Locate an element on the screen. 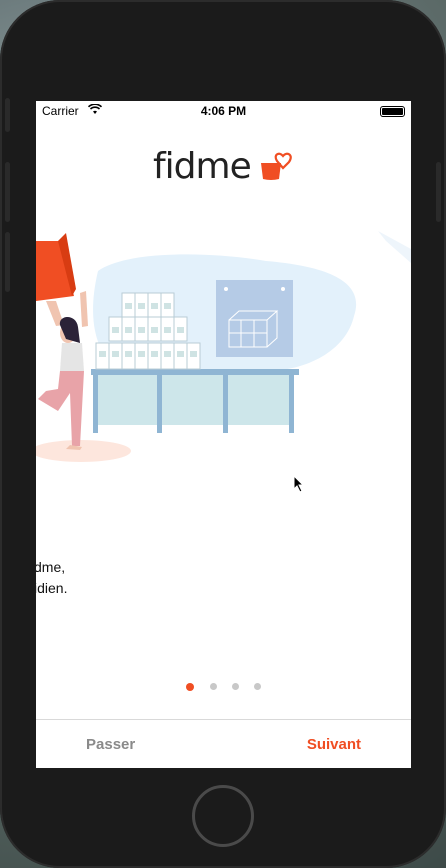 The image size is (446, 868). caption-line-1: dme, is located at coordinates (51, 567).